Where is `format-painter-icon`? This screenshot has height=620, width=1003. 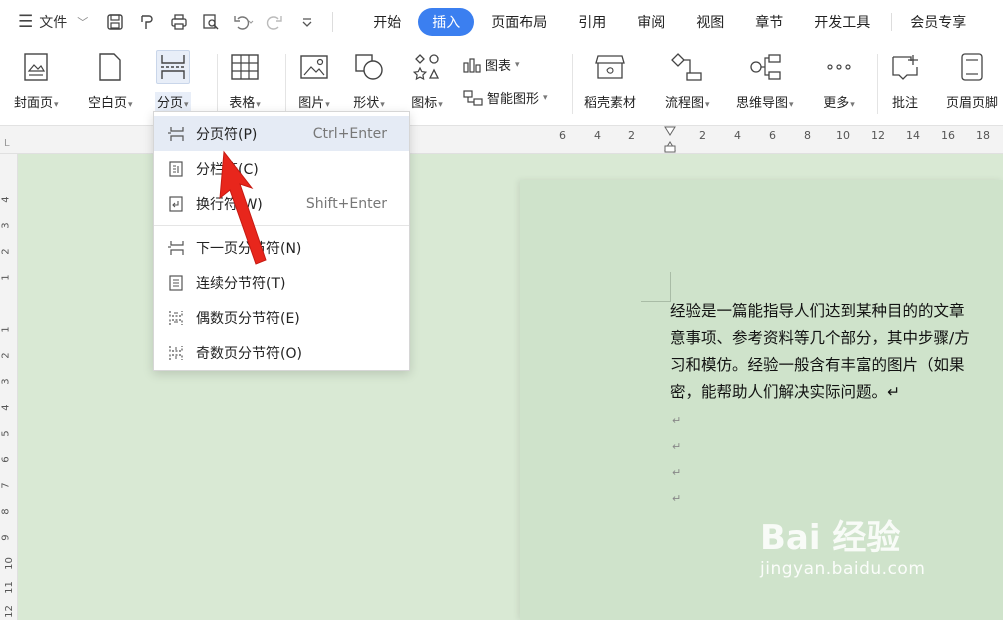
format-painter-icon is located at coordinates (147, 22).